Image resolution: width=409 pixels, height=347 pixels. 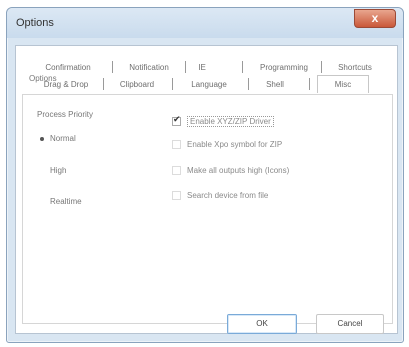 I want to click on tab-clipboard: Clipboard, so click(x=137, y=84).